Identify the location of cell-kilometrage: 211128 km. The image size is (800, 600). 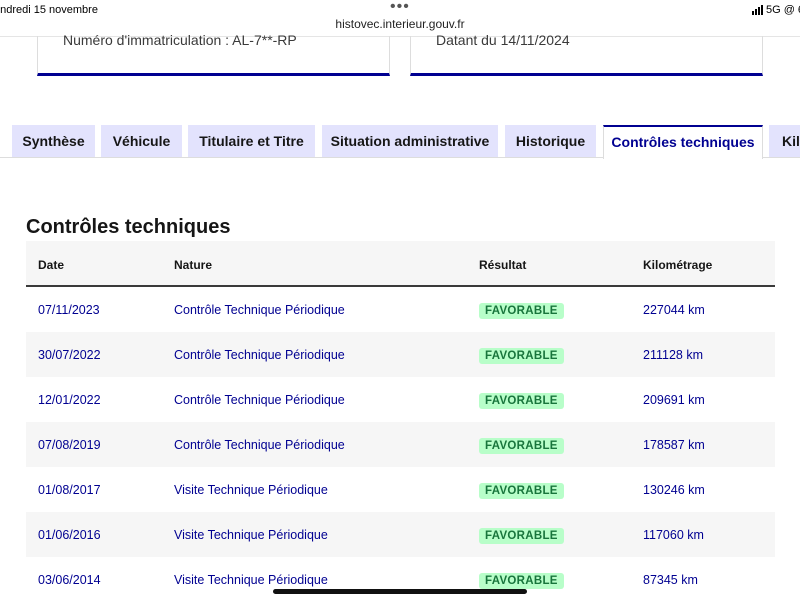
(673, 355).